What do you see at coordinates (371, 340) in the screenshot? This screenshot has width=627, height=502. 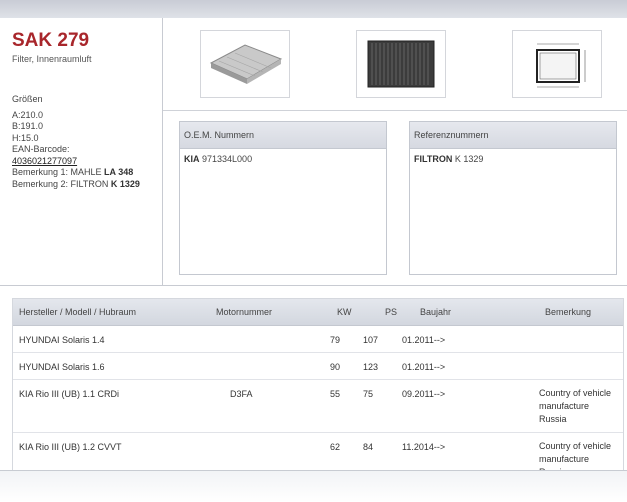 I see `ps-cell: 107` at bounding box center [371, 340].